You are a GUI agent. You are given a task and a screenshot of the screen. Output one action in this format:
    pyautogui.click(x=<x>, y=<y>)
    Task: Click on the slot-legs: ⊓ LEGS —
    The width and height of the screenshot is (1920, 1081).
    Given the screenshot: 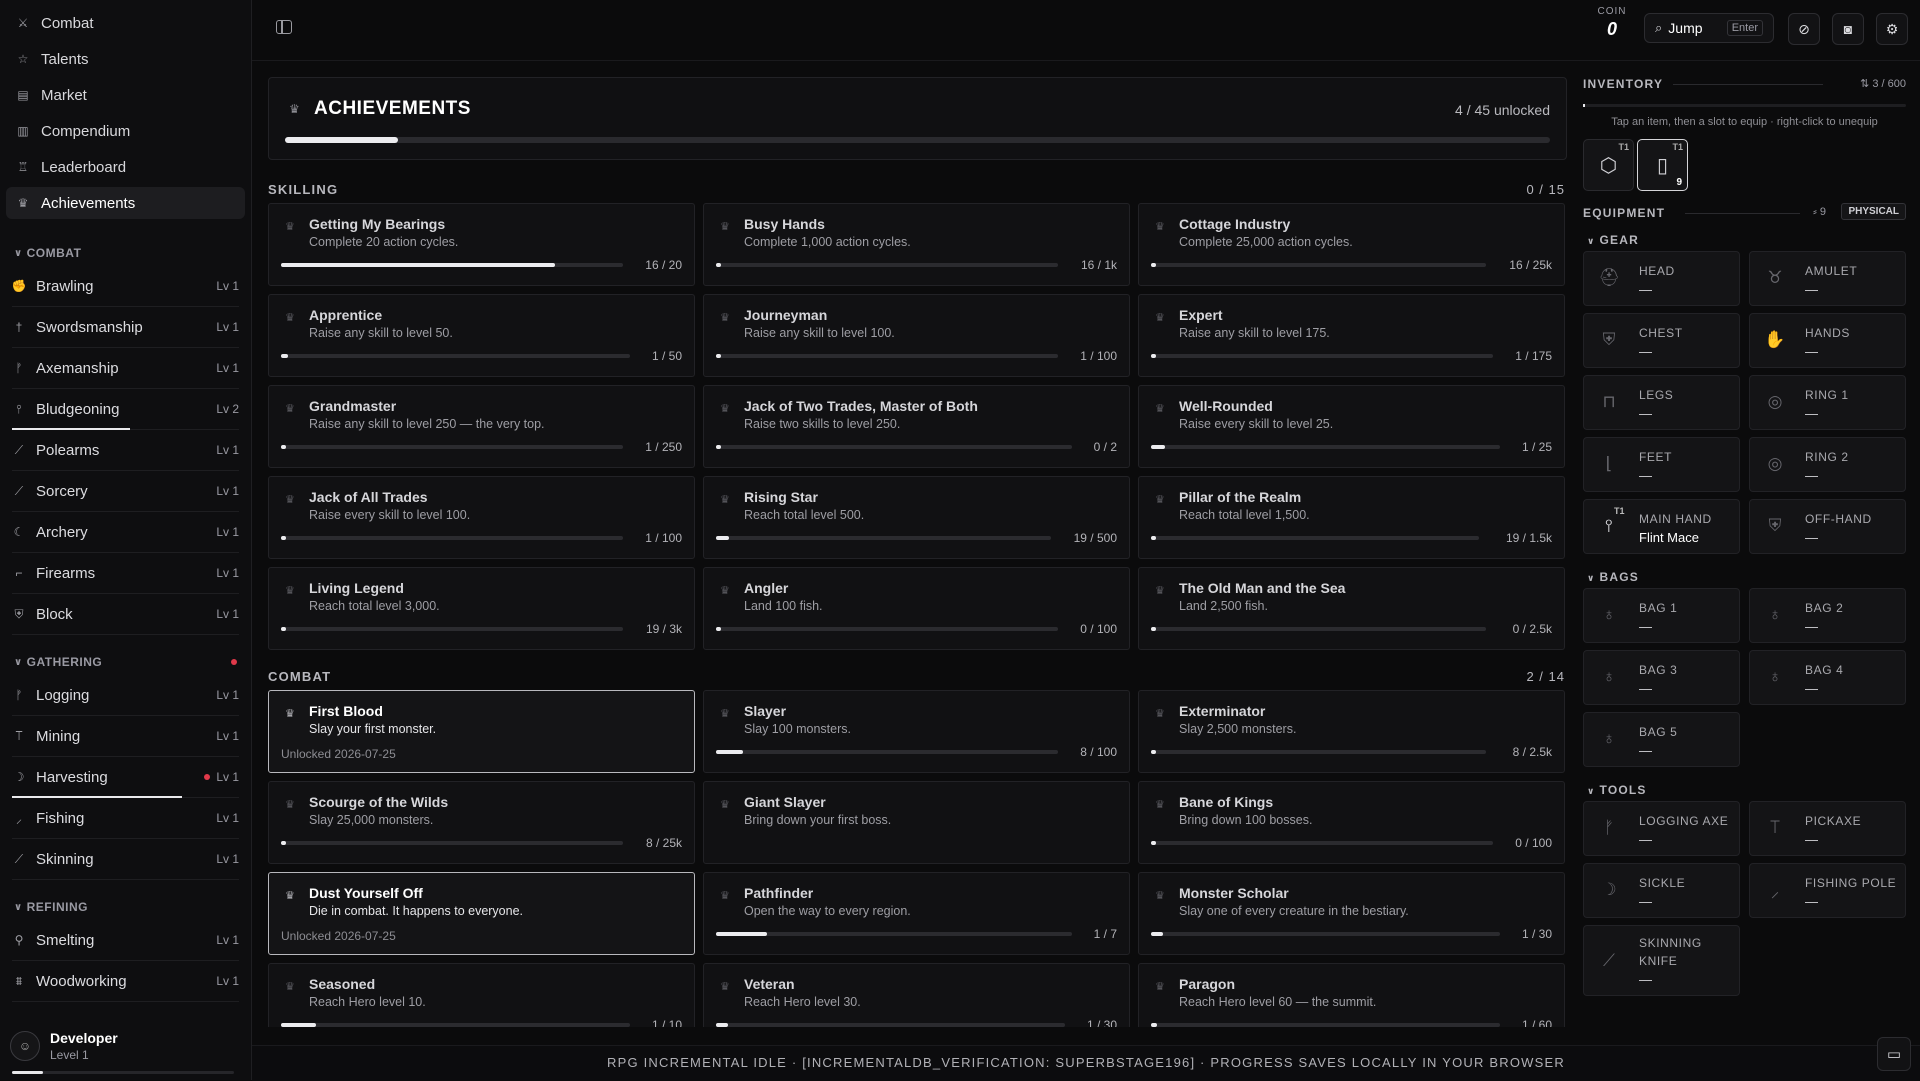 What is the action you would take?
    pyautogui.click(x=1661, y=402)
    